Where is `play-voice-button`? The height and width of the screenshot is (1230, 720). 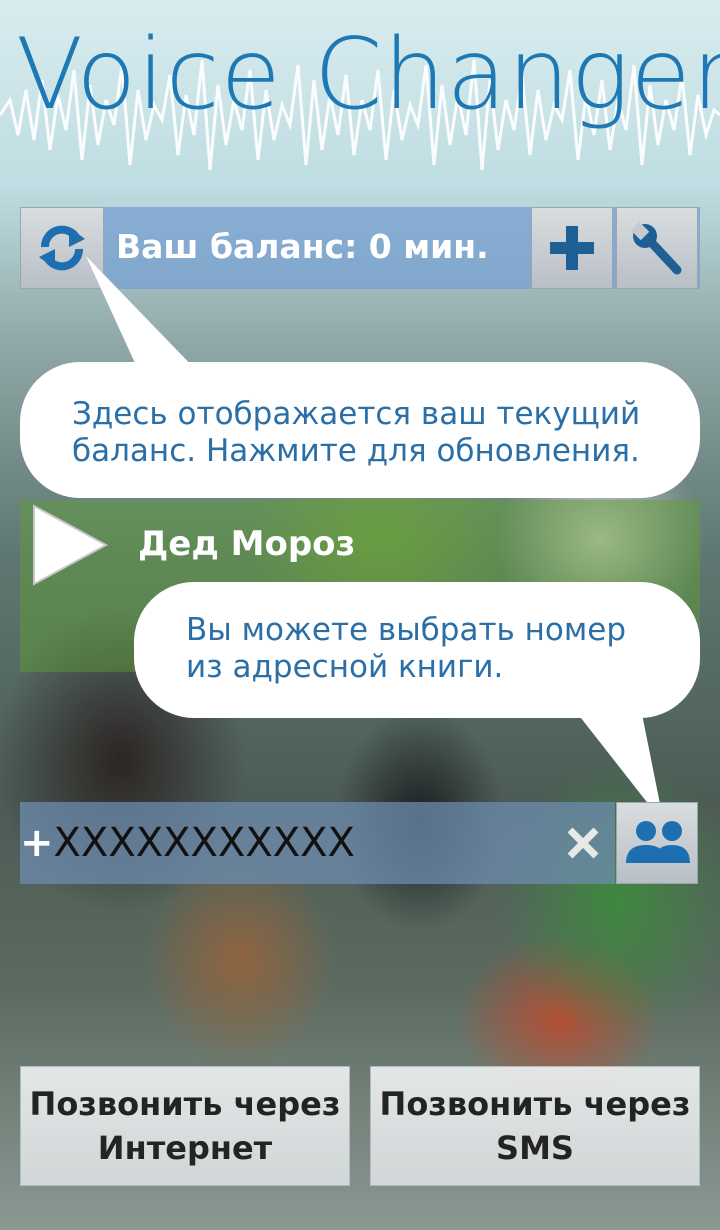
play-voice-button is located at coordinates (70, 545).